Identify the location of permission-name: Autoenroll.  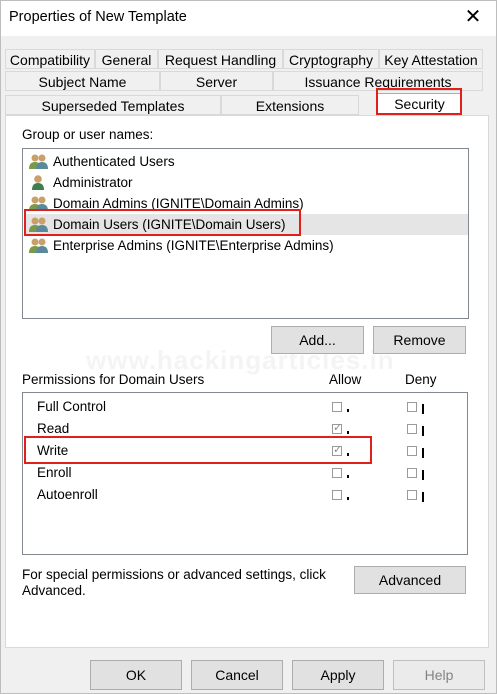
(67, 494).